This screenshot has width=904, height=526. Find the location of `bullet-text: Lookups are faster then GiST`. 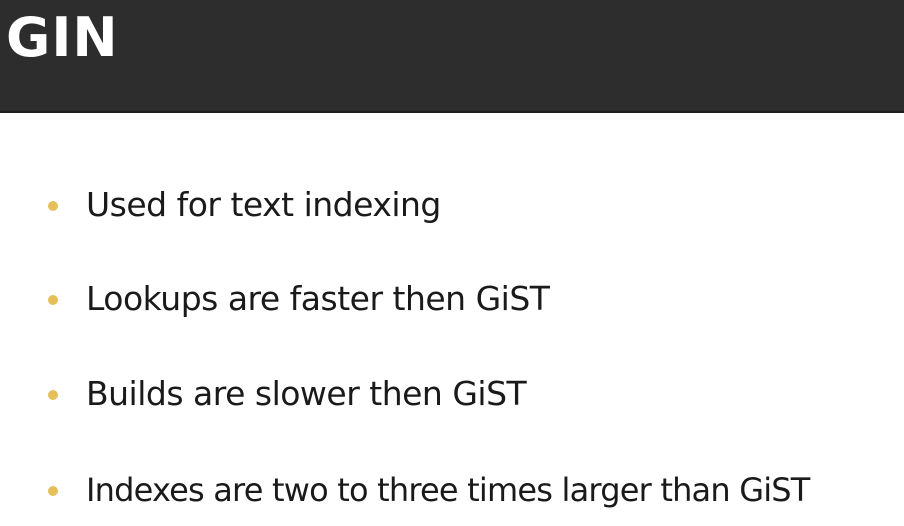

bullet-text: Lookups are faster then GiST is located at coordinates (318, 298).